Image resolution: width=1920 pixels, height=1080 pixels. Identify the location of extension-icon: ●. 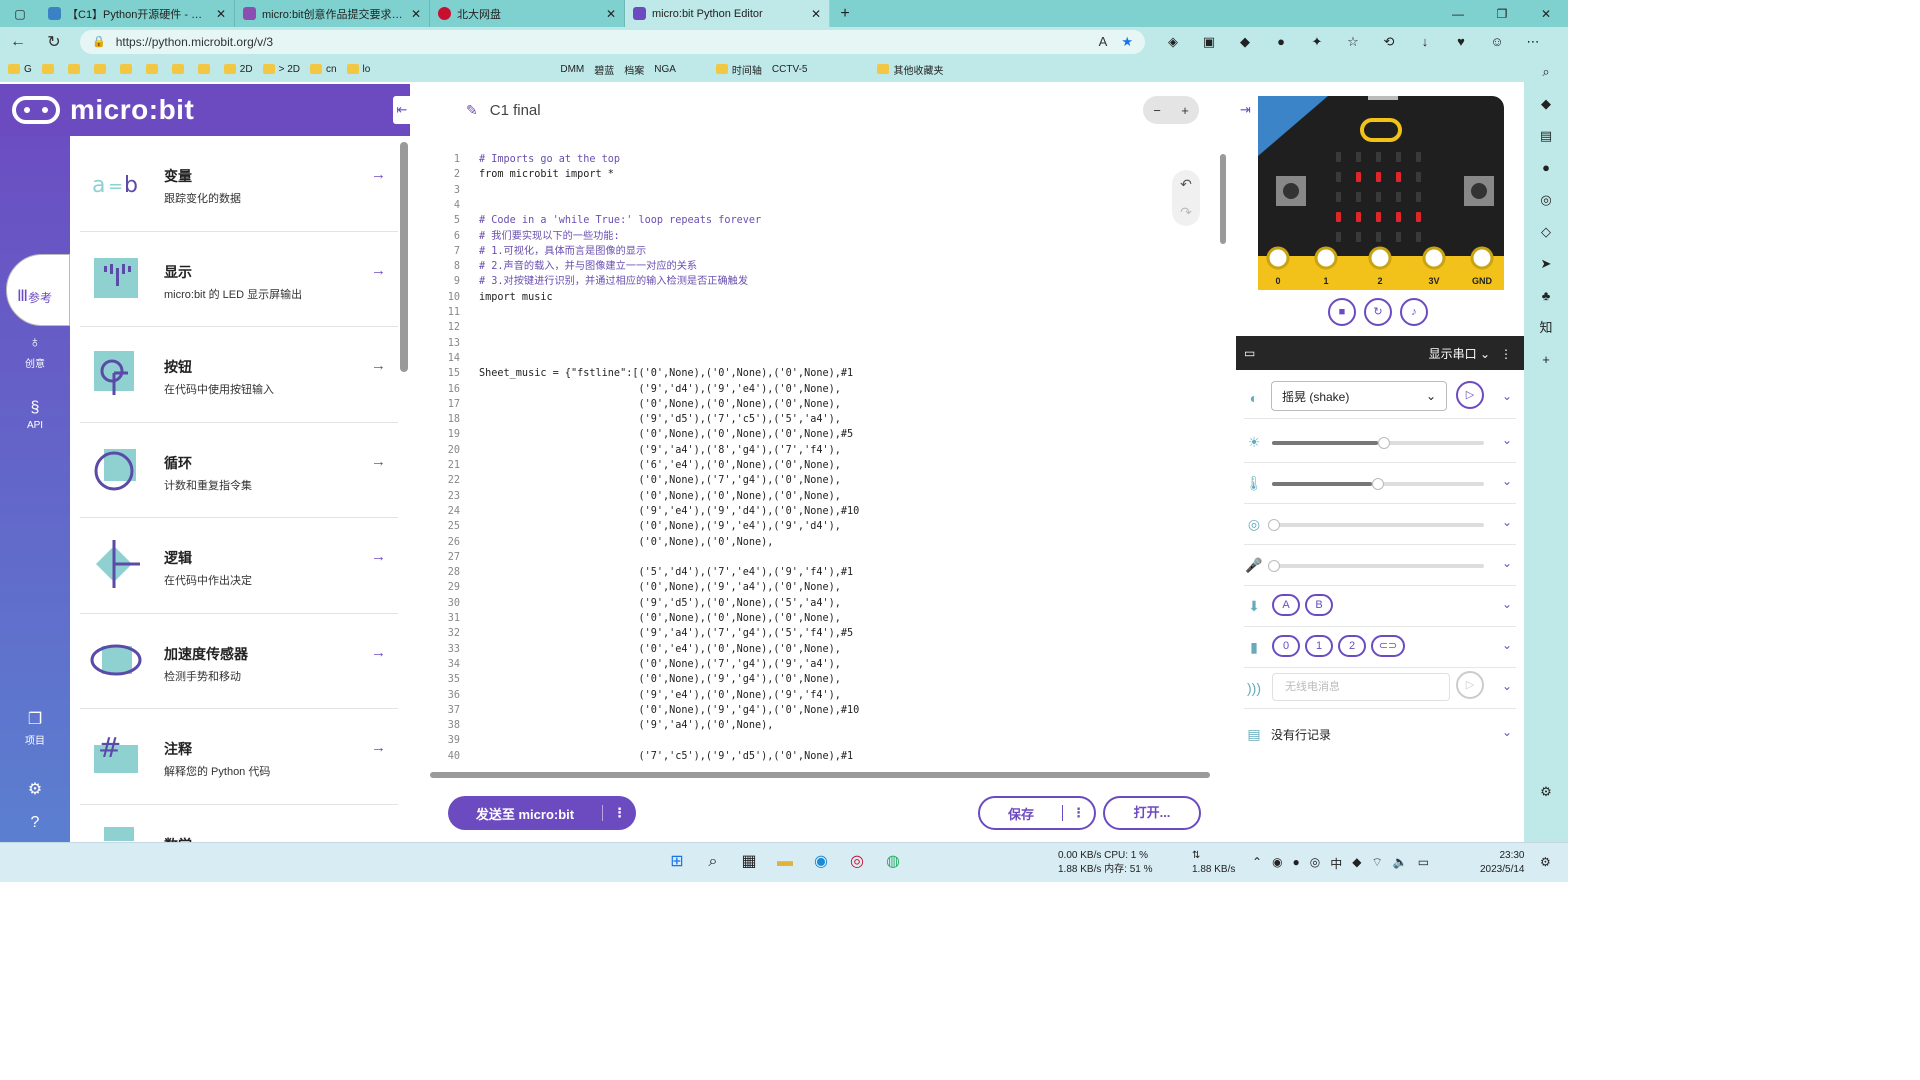
(1281, 42).